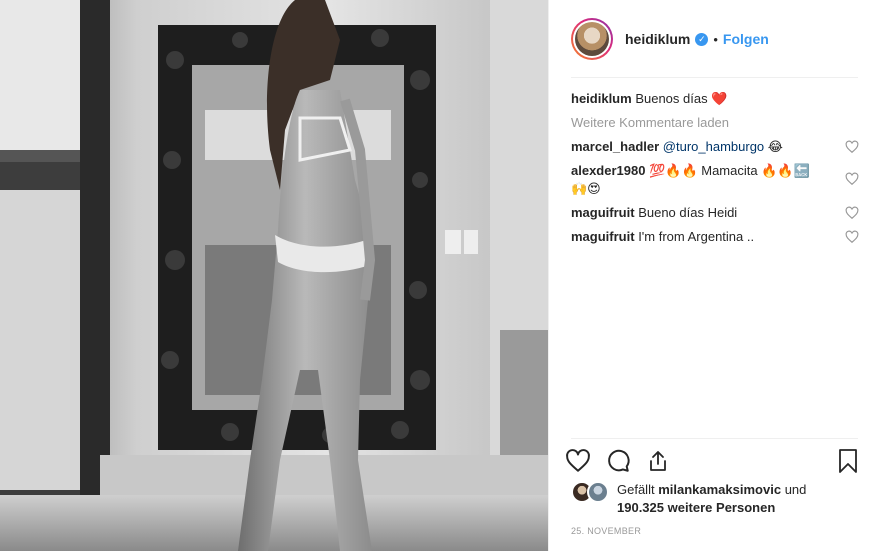 This screenshot has width=872, height=551. I want to click on likes-user: milankamaksimovic, so click(719, 489).